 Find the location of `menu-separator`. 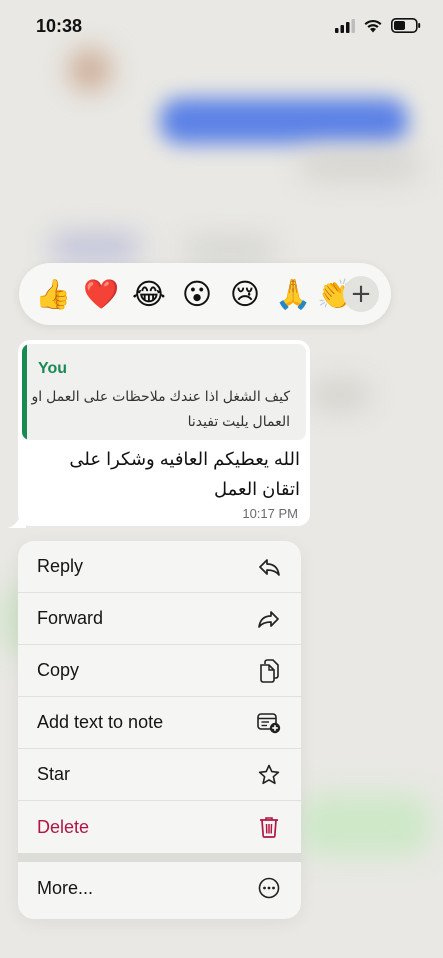

menu-separator is located at coordinates (159, 857).